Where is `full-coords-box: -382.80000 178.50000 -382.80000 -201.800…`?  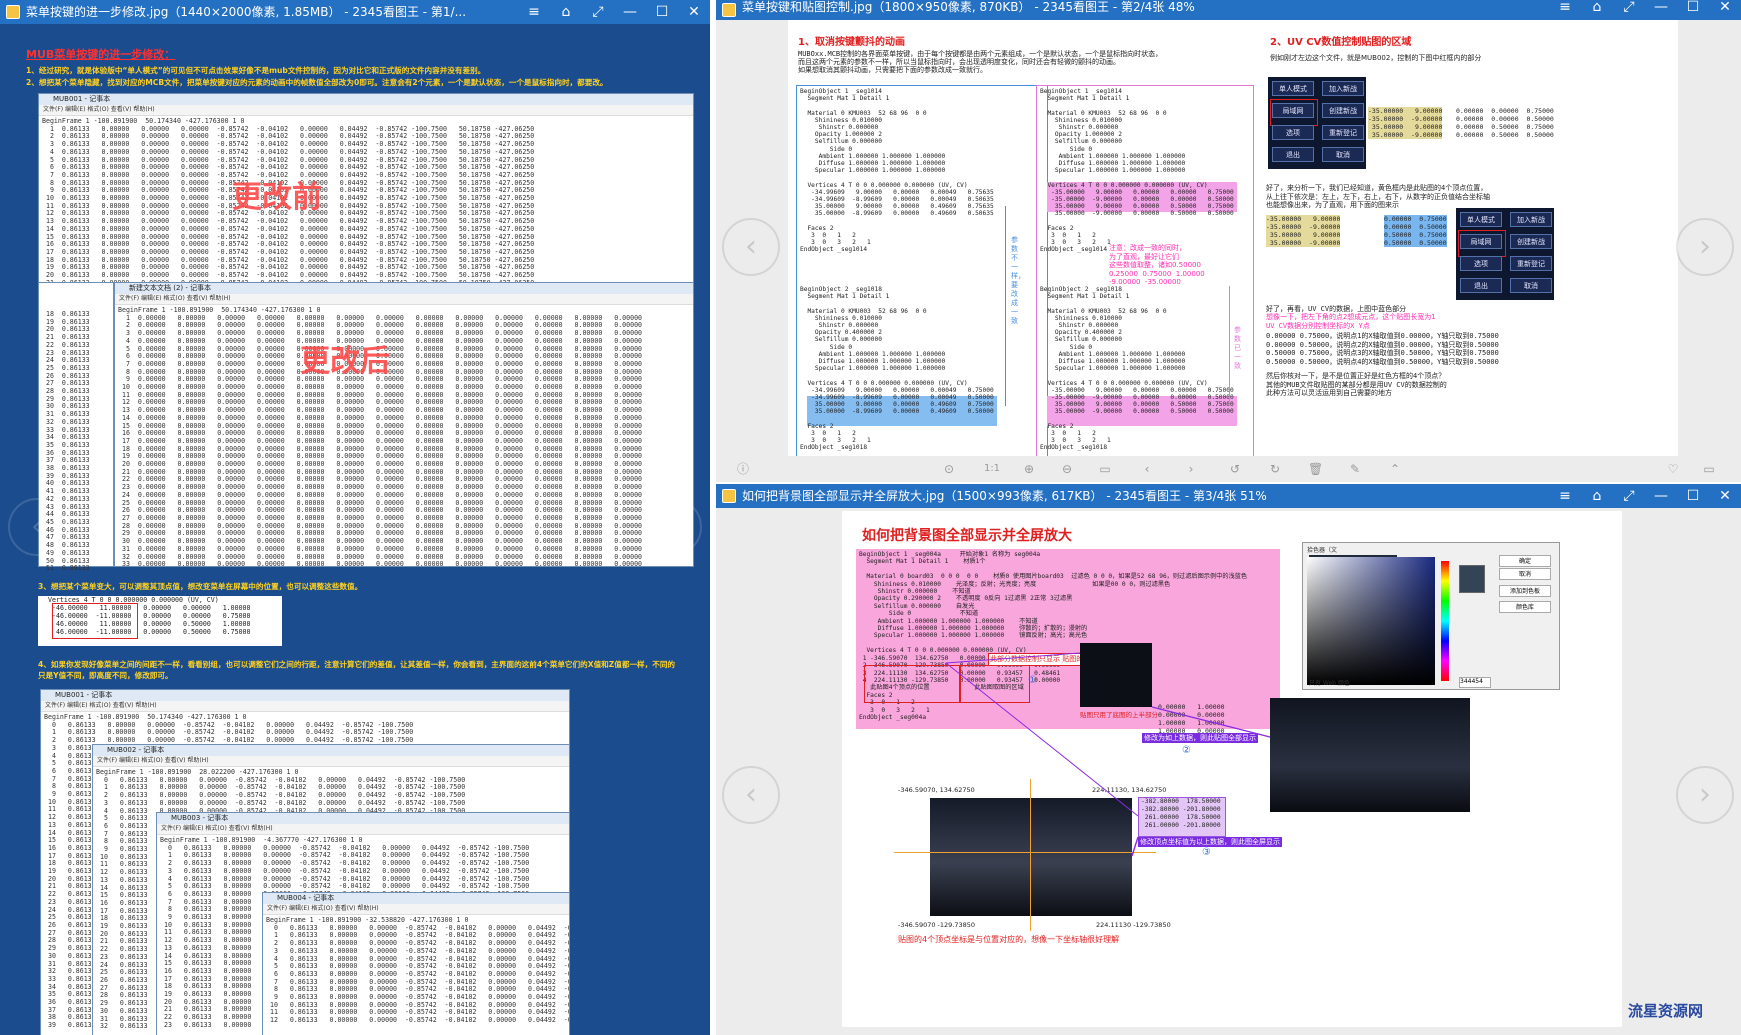
full-coords-box: -382.80000 178.50000 -382.80000 -201.800… is located at coordinates (1182, 817).